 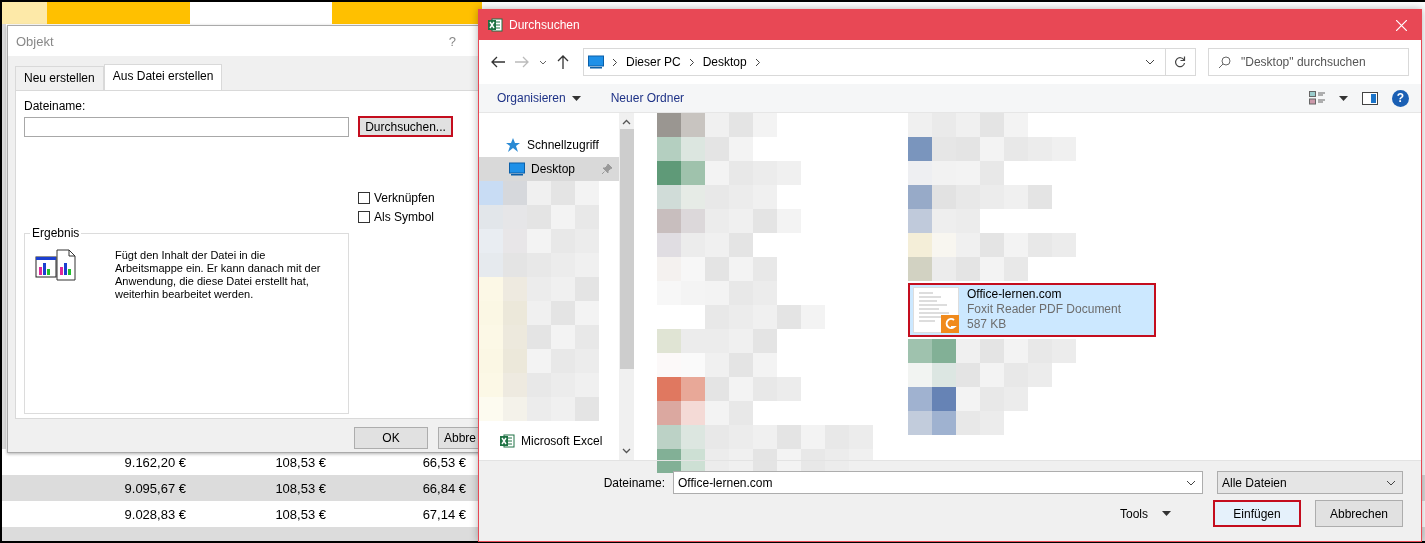 I want to click on nav-item: Schnellzugriff, so click(x=549, y=145).